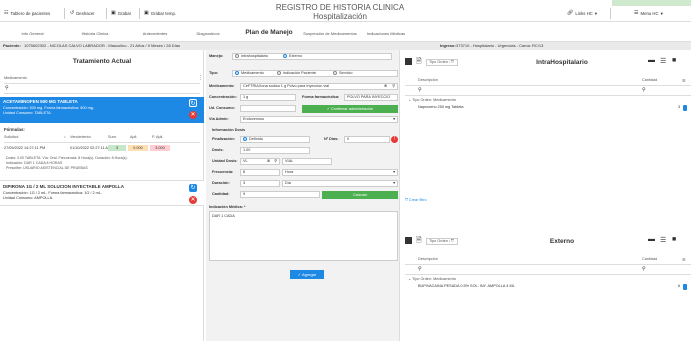  What do you see at coordinates (268, 108) in the screenshot?
I see `ud-consumo-input` at bounding box center [268, 108].